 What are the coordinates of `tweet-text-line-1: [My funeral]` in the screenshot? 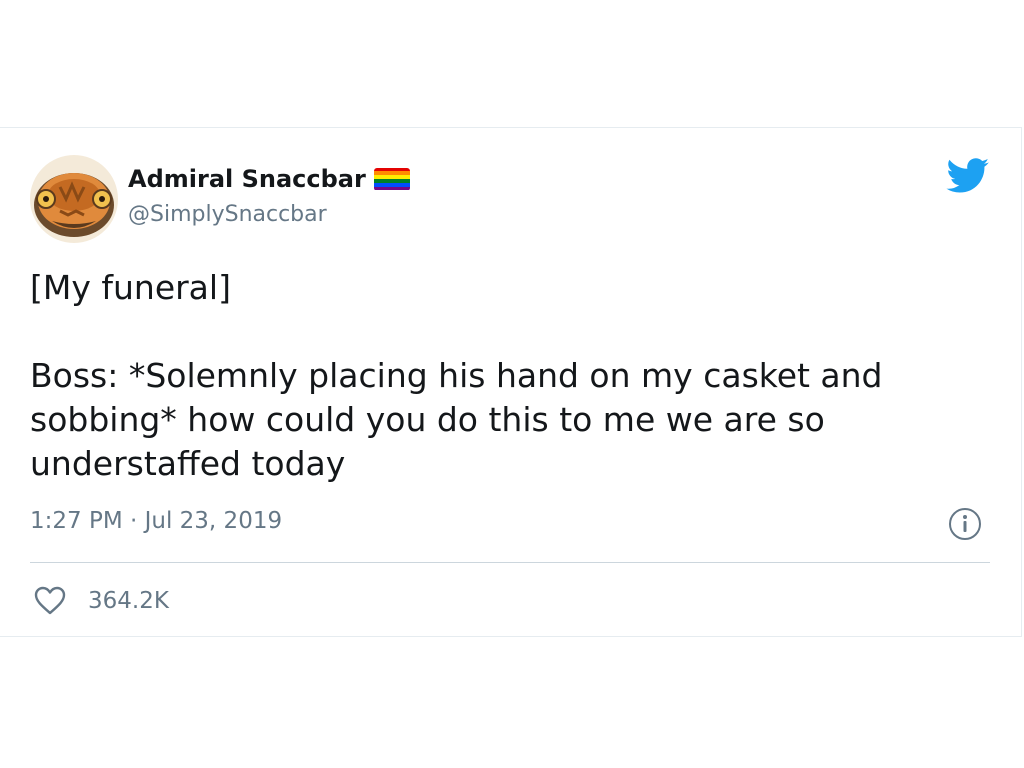 It's located at (130, 287).